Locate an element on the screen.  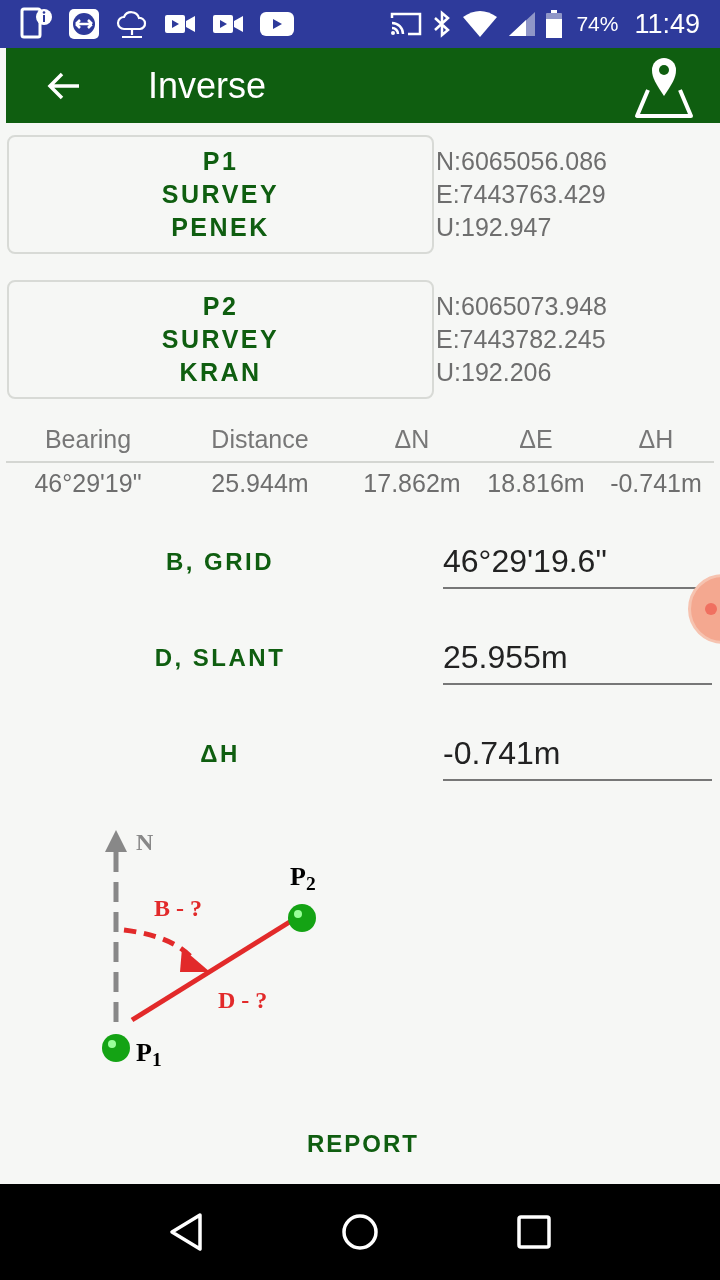
screen-title: Inverse is located at coordinates (207, 85).